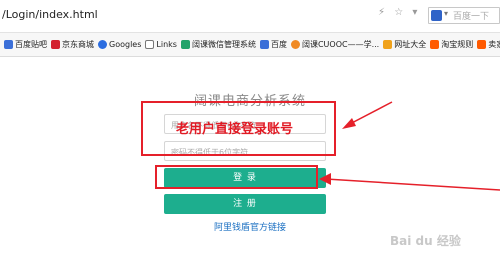  What do you see at coordinates (25, 44) in the screenshot?
I see `bookmark-baidu-tieba: 百度贴吧` at bounding box center [25, 44].